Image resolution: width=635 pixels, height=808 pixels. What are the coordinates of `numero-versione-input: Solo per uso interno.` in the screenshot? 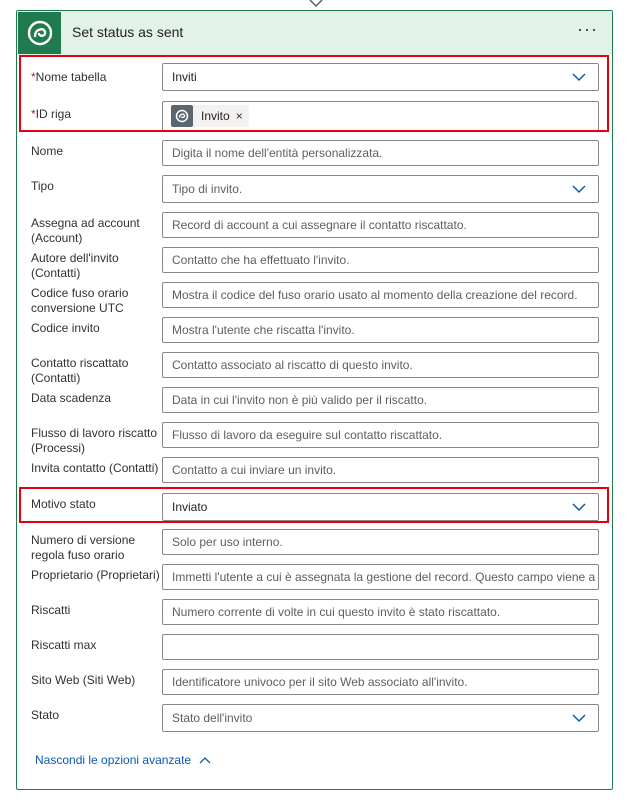 It's located at (380, 542).